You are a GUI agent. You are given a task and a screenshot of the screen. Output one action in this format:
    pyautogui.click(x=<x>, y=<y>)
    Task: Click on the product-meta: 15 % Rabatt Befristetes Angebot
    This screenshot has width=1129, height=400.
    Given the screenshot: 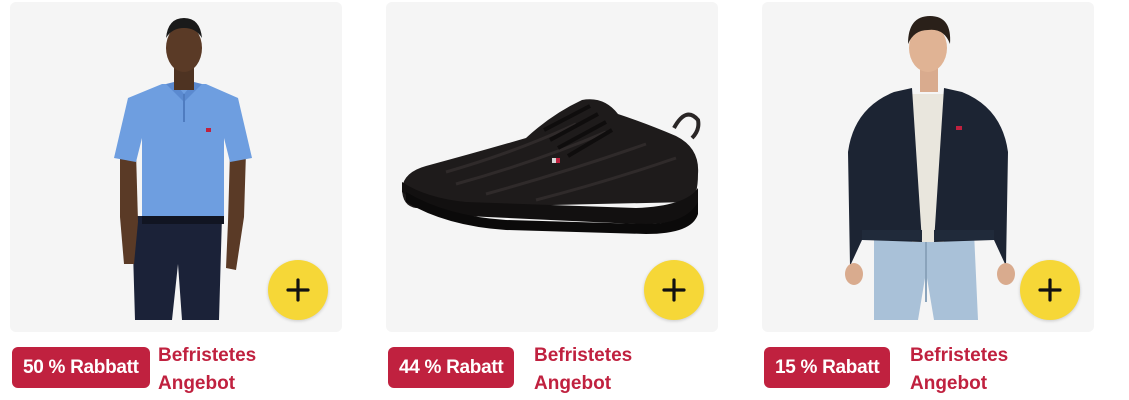 What is the action you would take?
    pyautogui.click(x=928, y=370)
    